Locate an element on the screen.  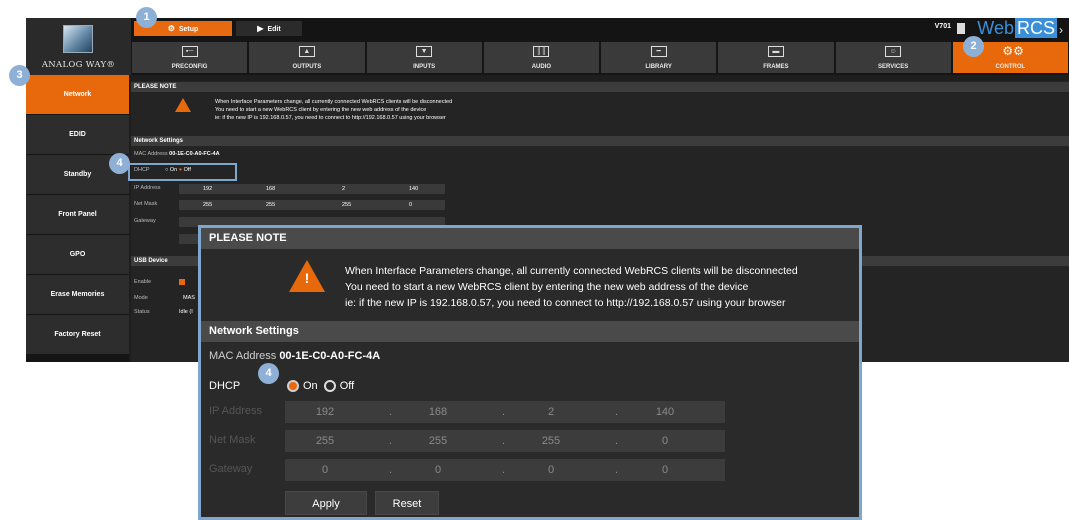
step-badge-1: 1 is located at coordinates (146, 17).